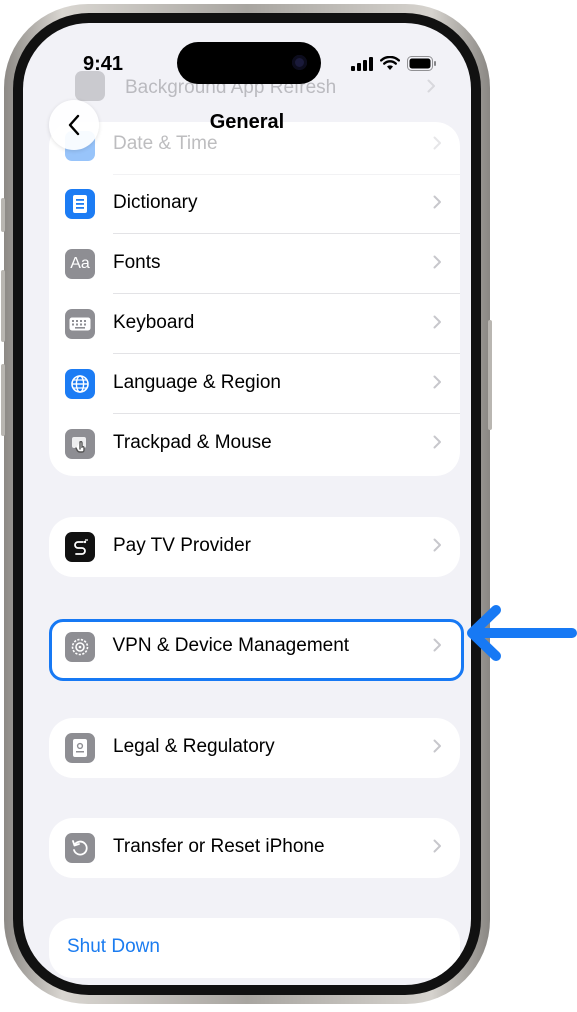  I want to click on list-item-fonts: Aa Fonts, so click(254, 264).